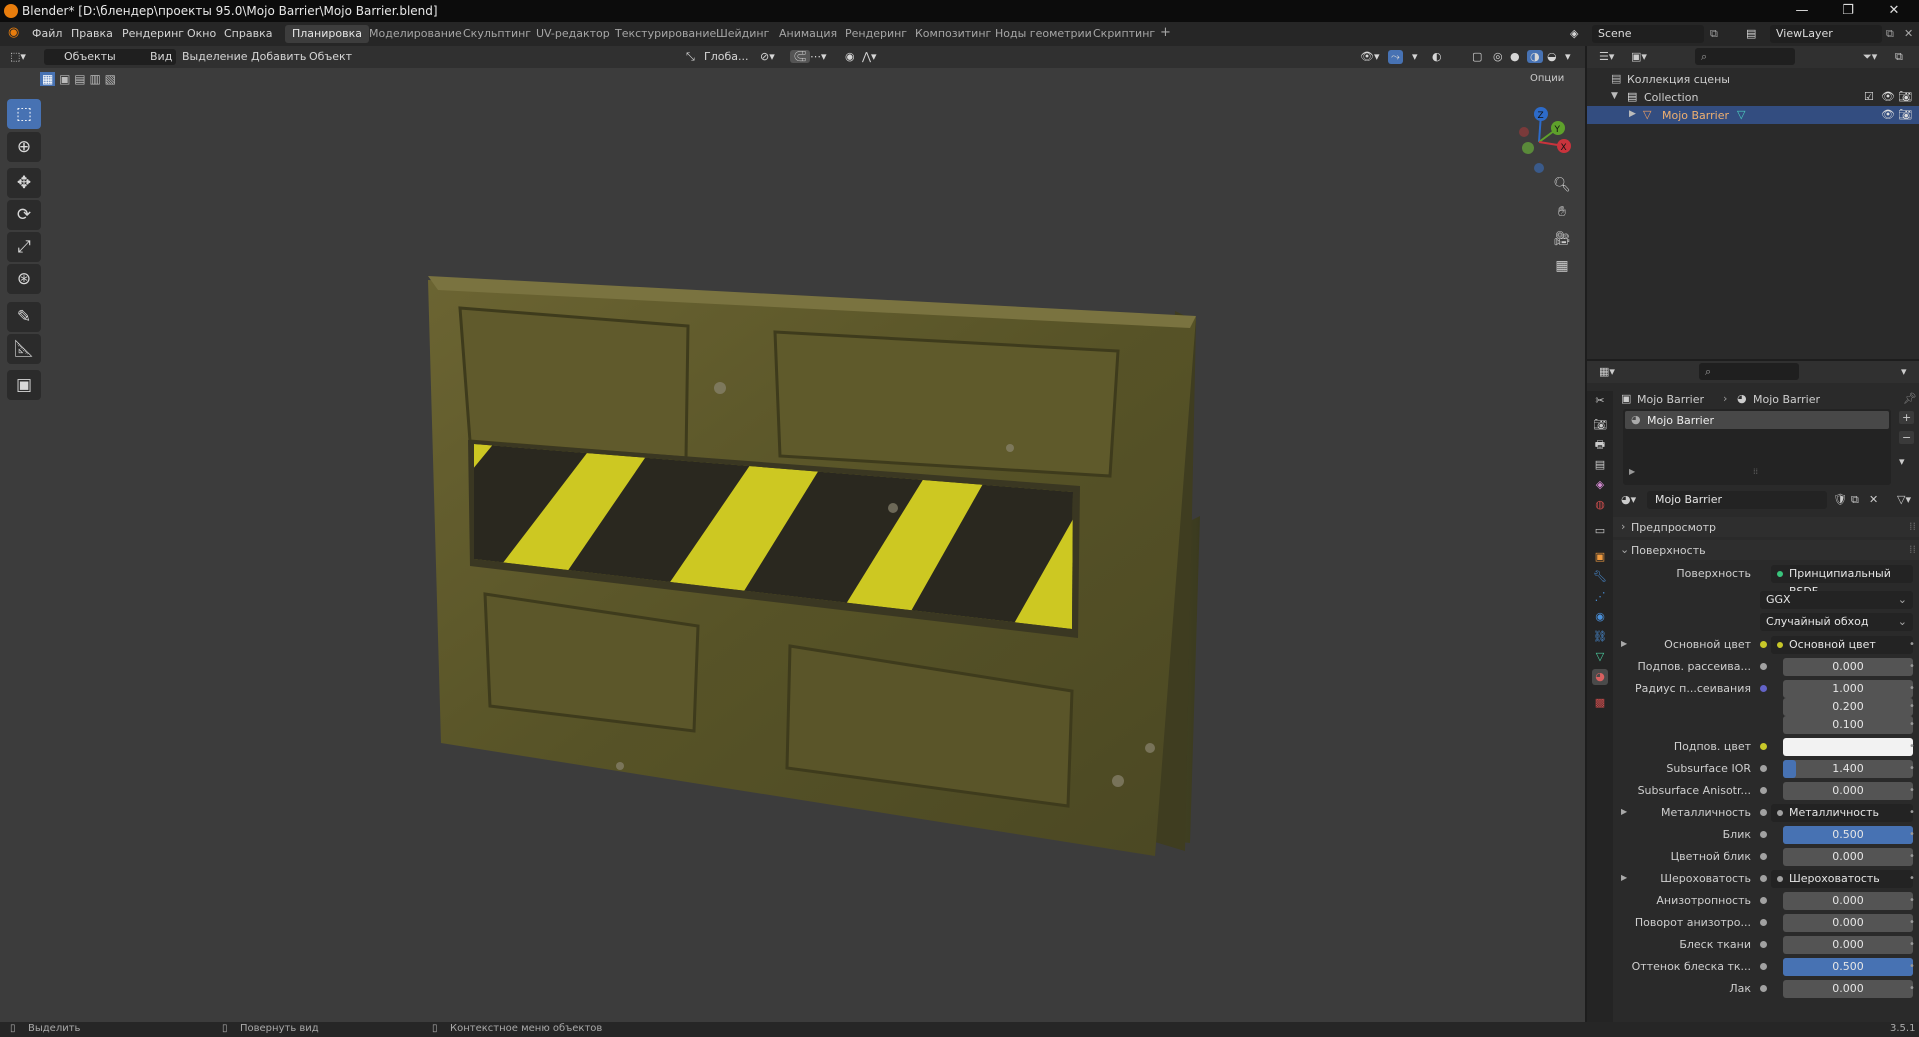 The image size is (1919, 1037). What do you see at coordinates (13, 32) in the screenshot?
I see `blender-menu-icon: ◉` at bounding box center [13, 32].